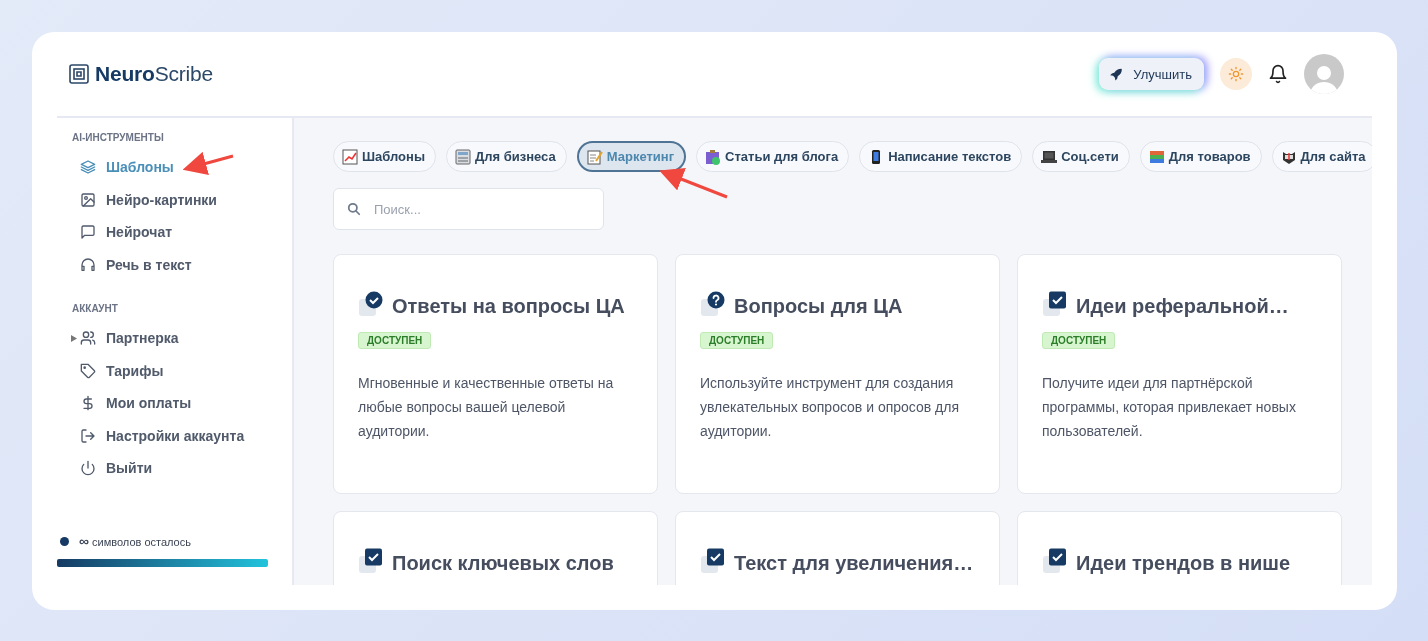 Image resolution: width=1428 pixels, height=641 pixels. Describe the element at coordinates (1081, 156) in the screenshot. I see `category-chip: Соц.сети` at that location.